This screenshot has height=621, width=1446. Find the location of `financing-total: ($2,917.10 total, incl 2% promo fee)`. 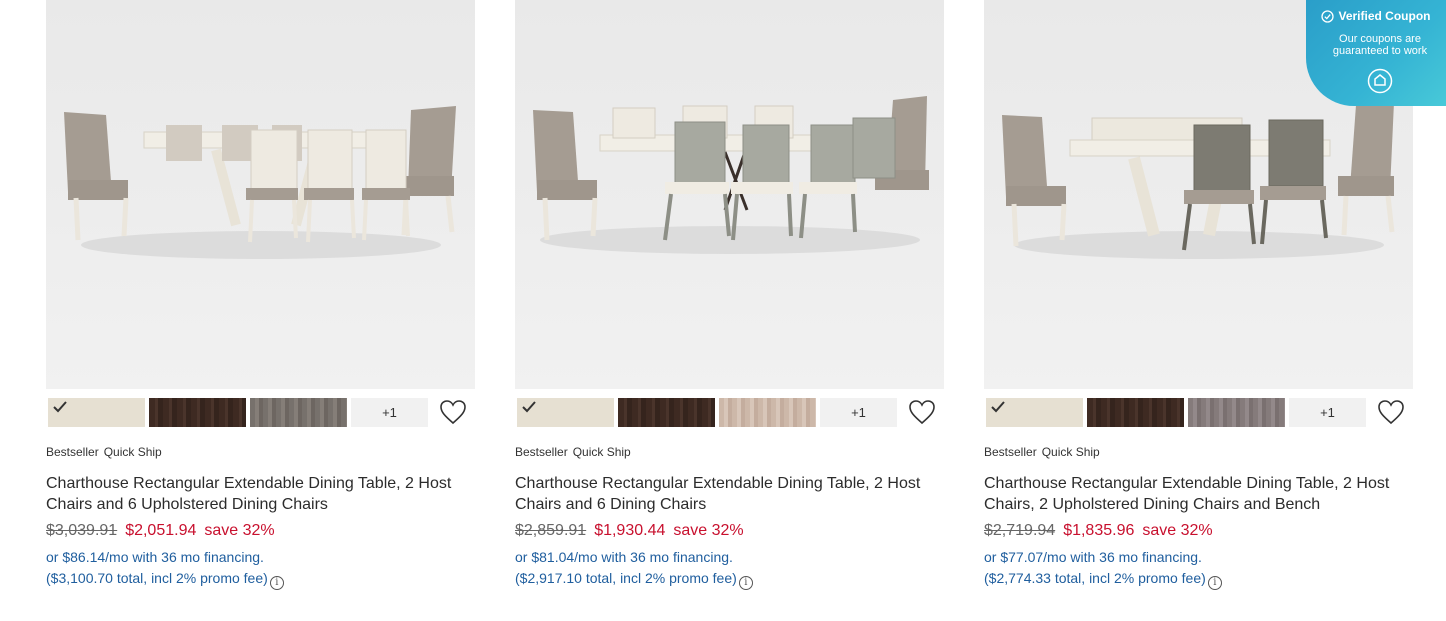

financing-total: ($2,917.10 total, incl 2% promo fee) is located at coordinates (626, 578).